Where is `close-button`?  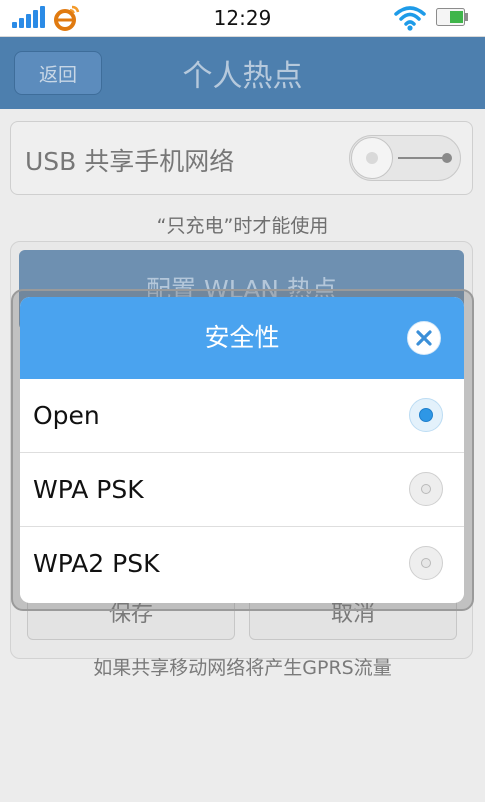
close-button is located at coordinates (424, 338).